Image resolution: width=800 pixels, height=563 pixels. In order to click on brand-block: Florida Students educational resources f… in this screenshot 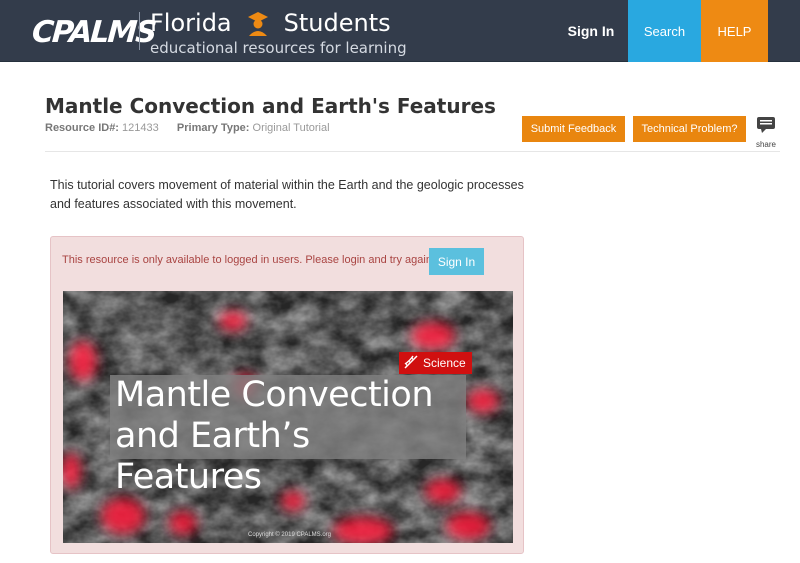, I will do `click(278, 32)`.